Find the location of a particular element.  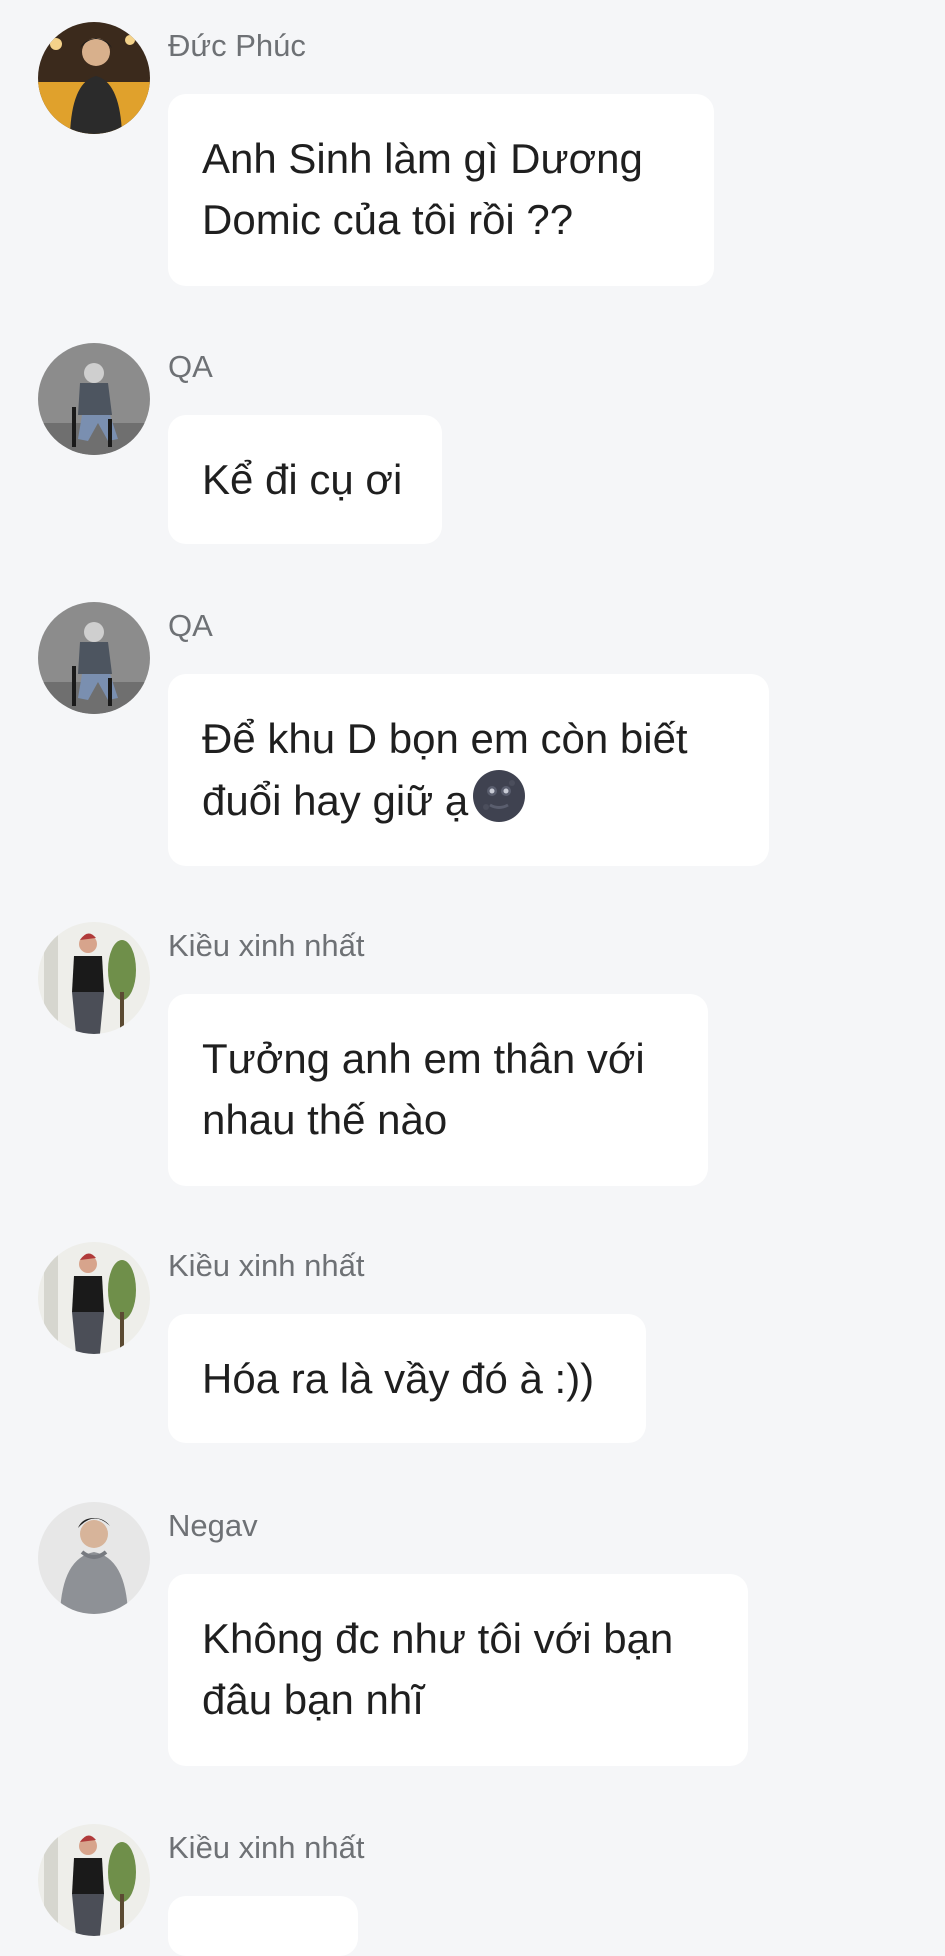

message-text: Để khu D bọn em còn biết đuổi hay giữ ạ is located at coordinates (445, 769).